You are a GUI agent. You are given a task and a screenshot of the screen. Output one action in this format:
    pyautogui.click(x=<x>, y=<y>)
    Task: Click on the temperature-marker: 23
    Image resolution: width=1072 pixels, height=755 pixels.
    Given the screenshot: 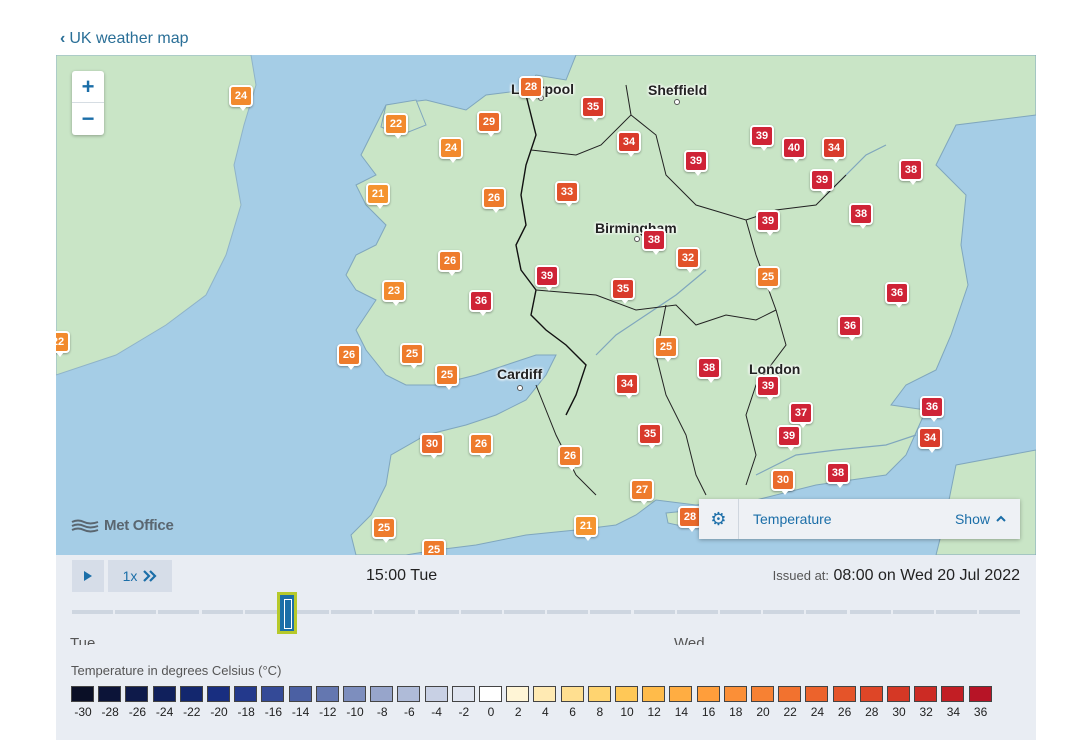 What is the action you would take?
    pyautogui.click(x=394, y=293)
    